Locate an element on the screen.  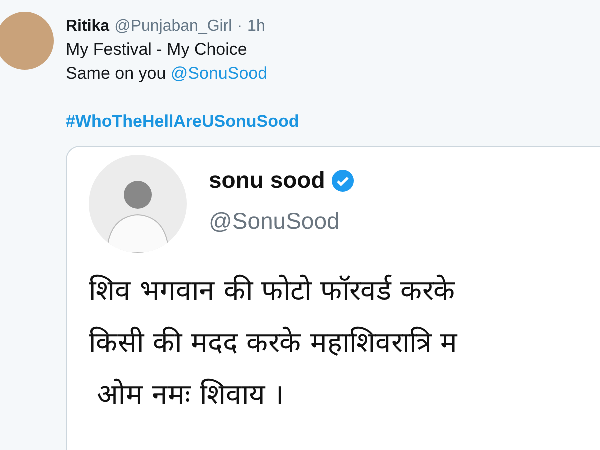
tweet-text: My Festival - My Choice is located at coordinates (157, 50).